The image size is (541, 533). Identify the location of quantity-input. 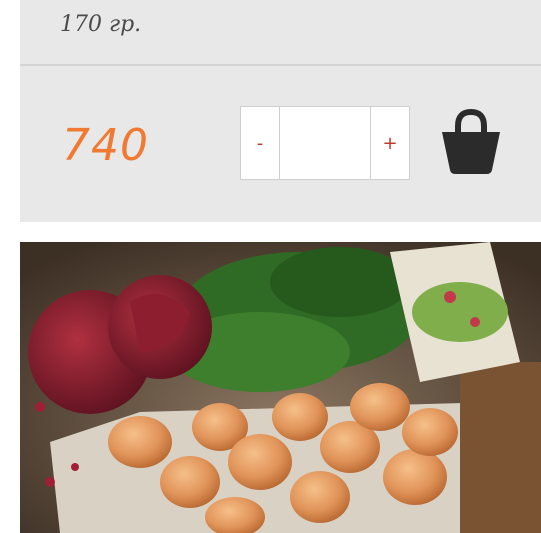
(325, 143).